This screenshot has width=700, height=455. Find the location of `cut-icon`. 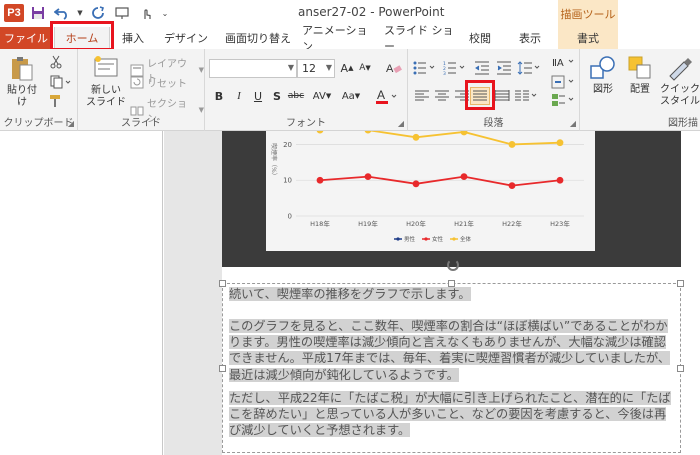

cut-icon is located at coordinates (56, 62).